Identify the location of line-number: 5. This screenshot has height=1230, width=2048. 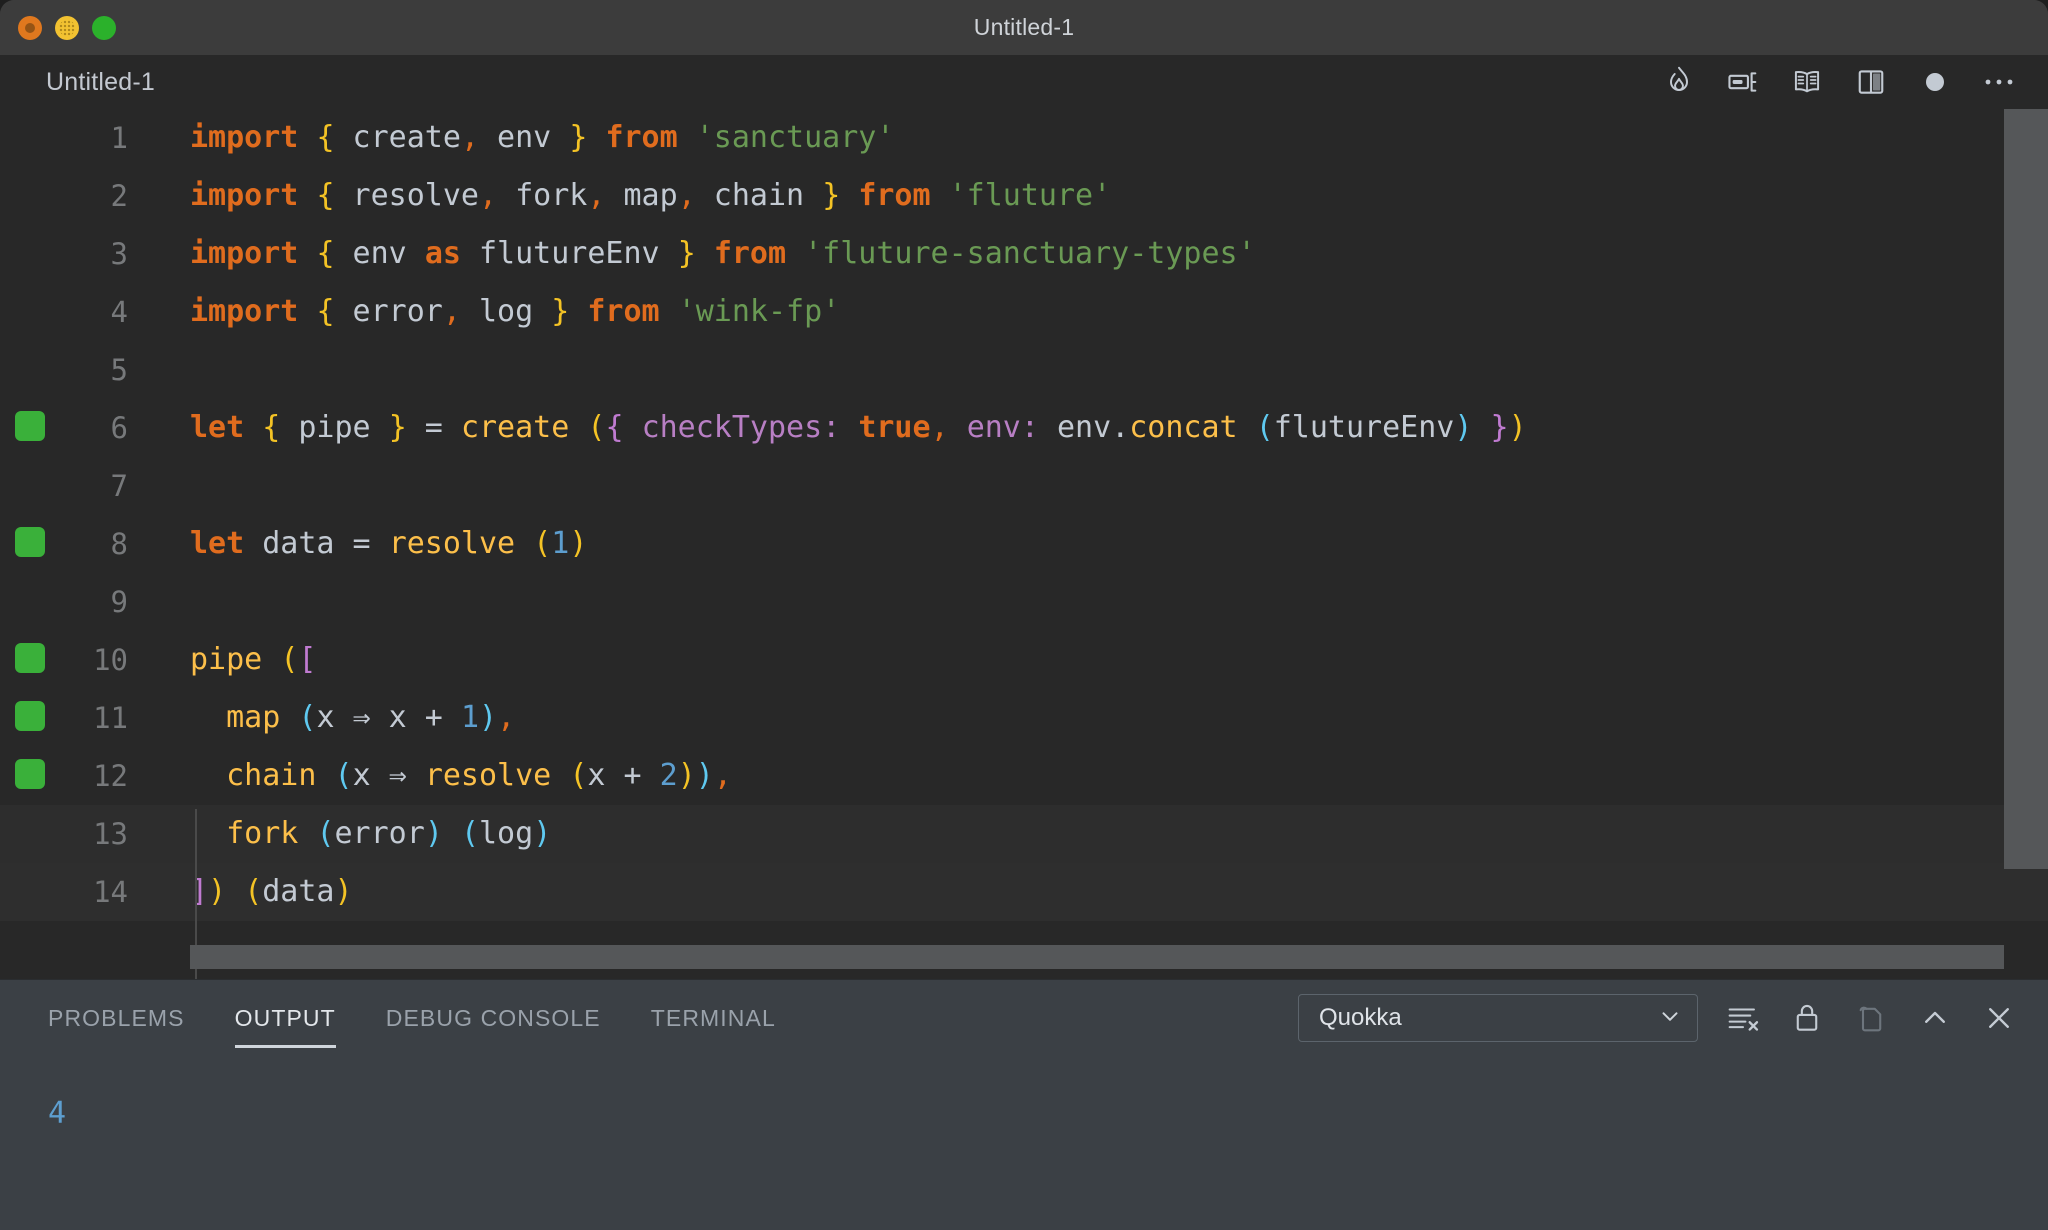
(119, 370).